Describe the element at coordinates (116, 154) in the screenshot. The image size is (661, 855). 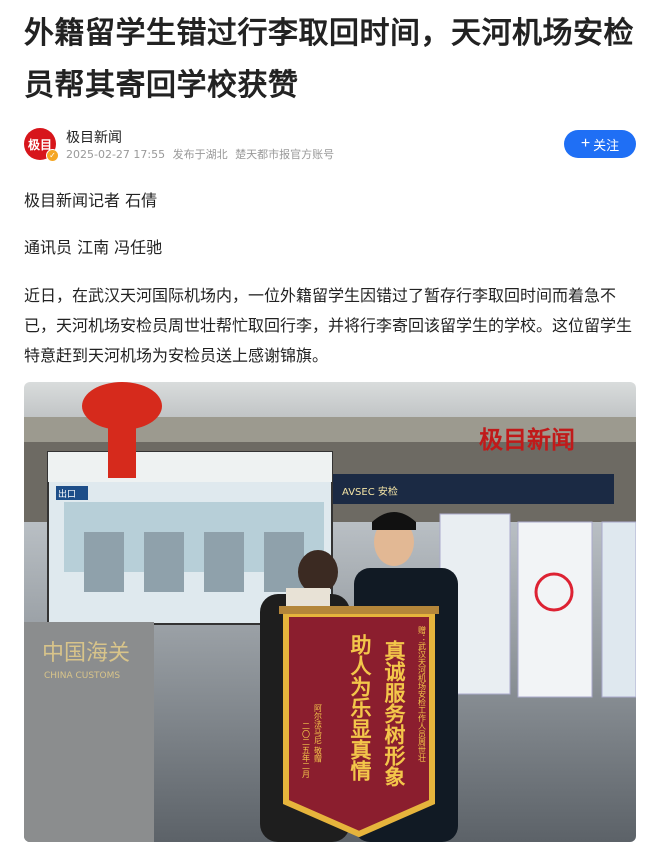
I see `post-date: 2025-02-27 17:55` at that location.